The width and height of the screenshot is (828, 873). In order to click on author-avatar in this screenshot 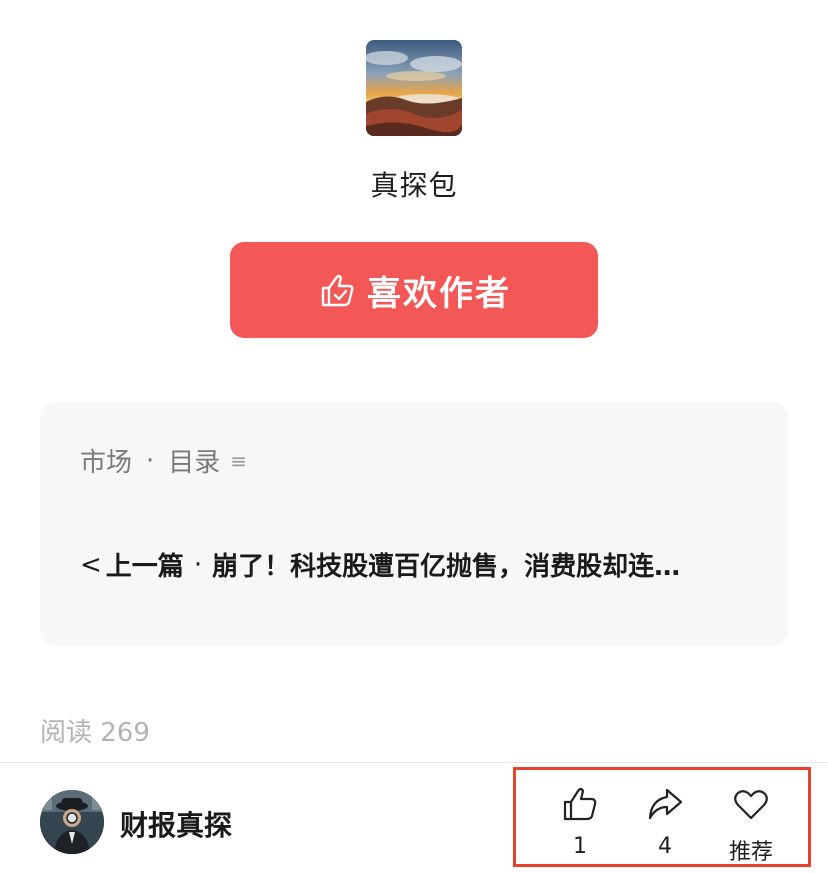, I will do `click(414, 88)`.